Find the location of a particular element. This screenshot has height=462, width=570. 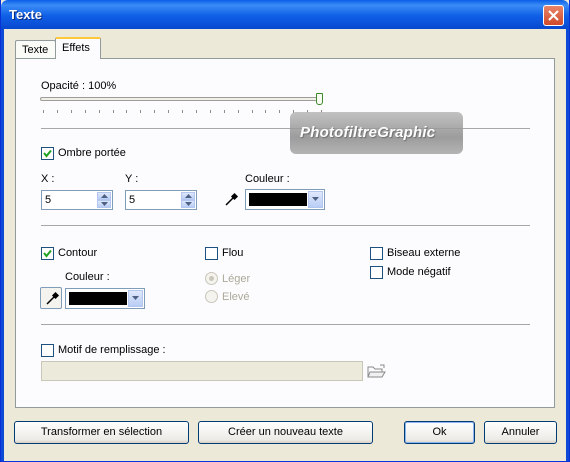

open-folder-icon is located at coordinates (376, 371).